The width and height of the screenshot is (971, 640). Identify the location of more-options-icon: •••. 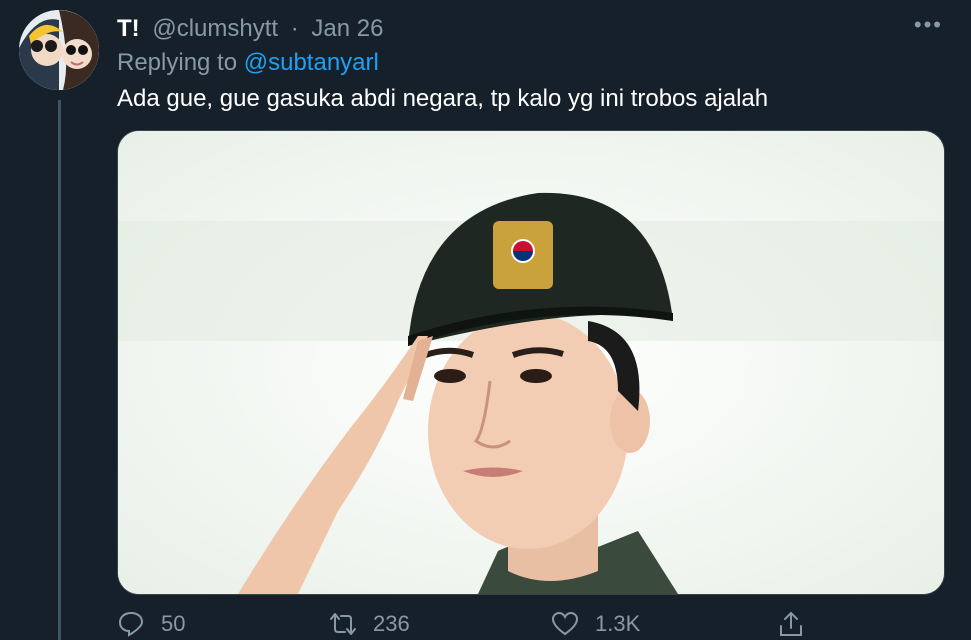
(928, 25).